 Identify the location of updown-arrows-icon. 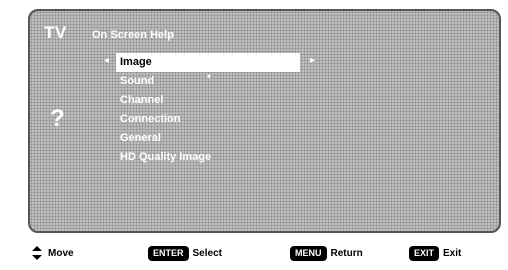
(37, 253).